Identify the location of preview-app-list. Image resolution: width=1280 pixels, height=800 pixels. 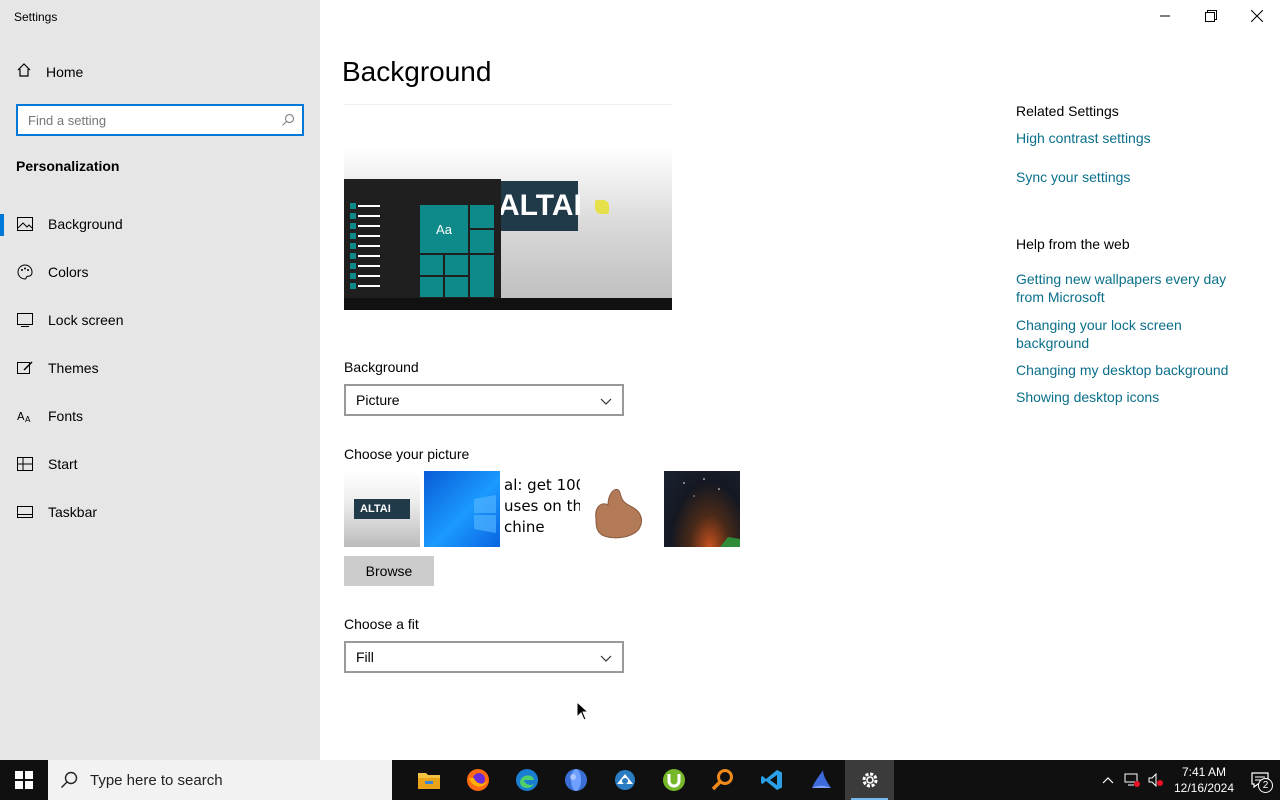
(365, 249).